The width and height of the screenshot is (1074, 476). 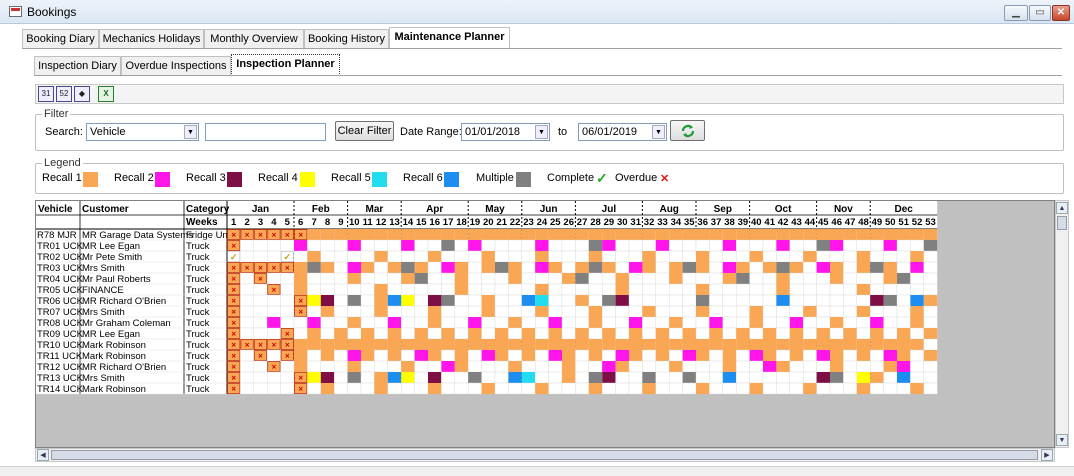 What do you see at coordinates (60, 356) in the screenshot?
I see `vehicle-cell: TR11 UCK` at bounding box center [60, 356].